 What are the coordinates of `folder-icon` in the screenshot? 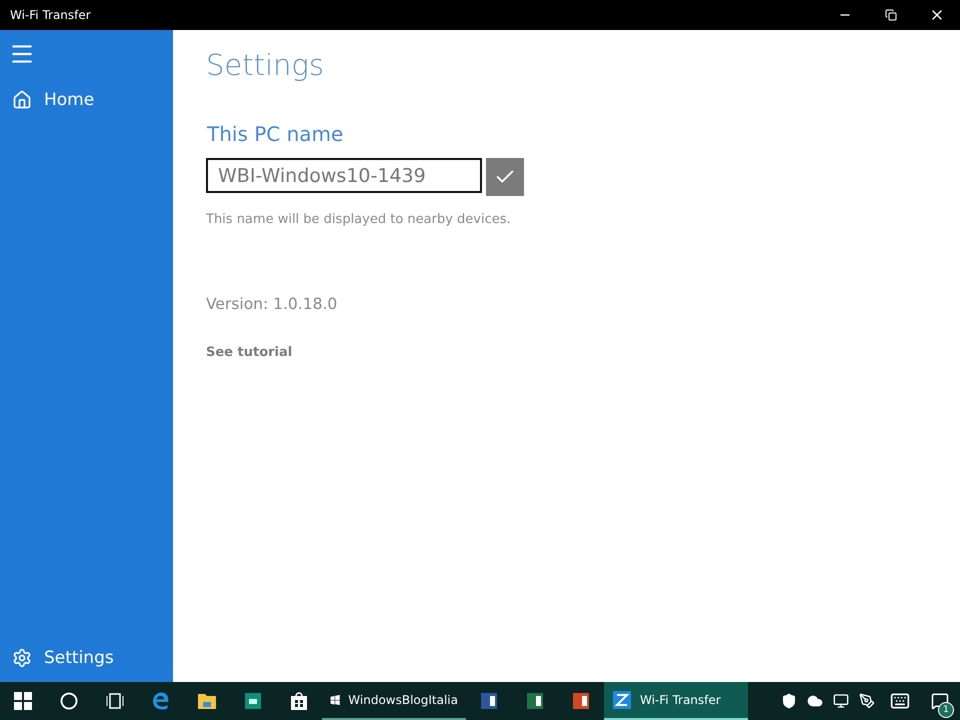 It's located at (207, 701).